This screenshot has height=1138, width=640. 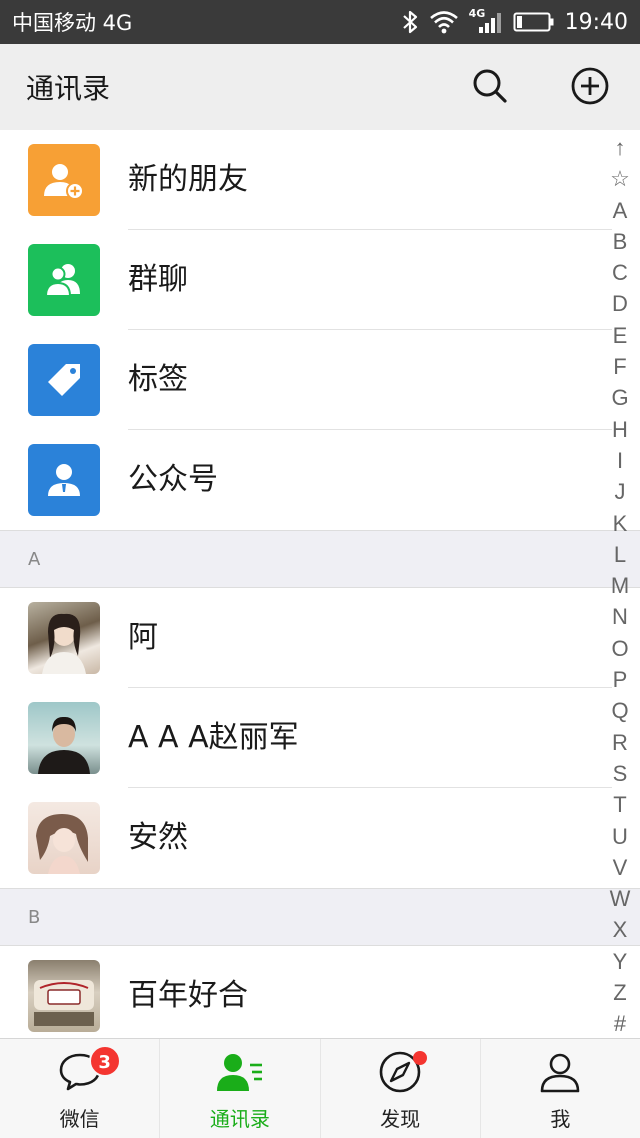 I want to click on index-letter: J, so click(x=620, y=491).